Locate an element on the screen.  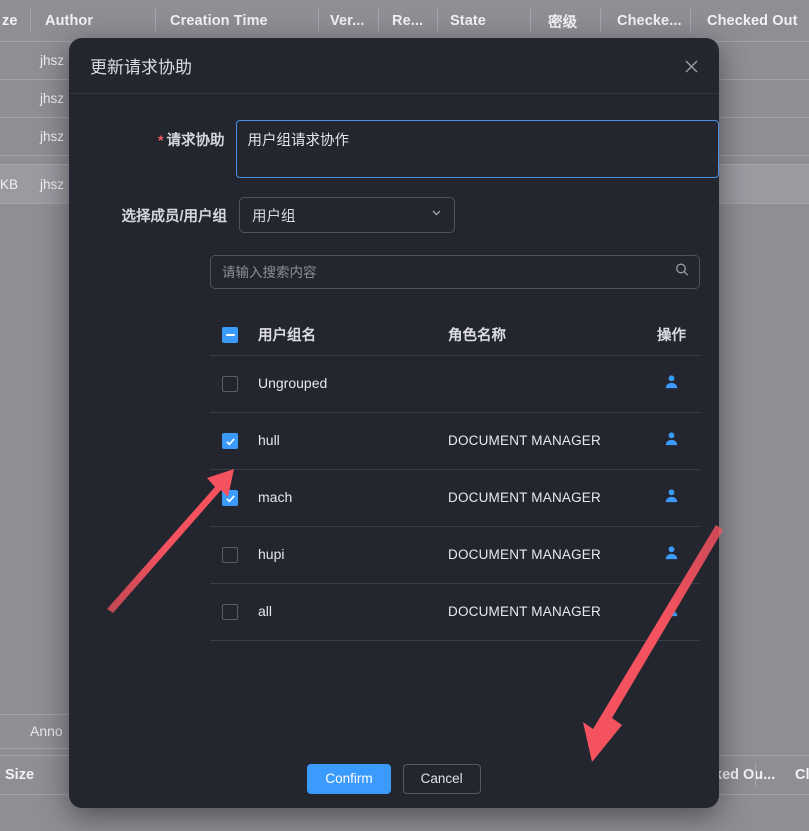
header-group-name-text: 用户组名 is located at coordinates (287, 336).